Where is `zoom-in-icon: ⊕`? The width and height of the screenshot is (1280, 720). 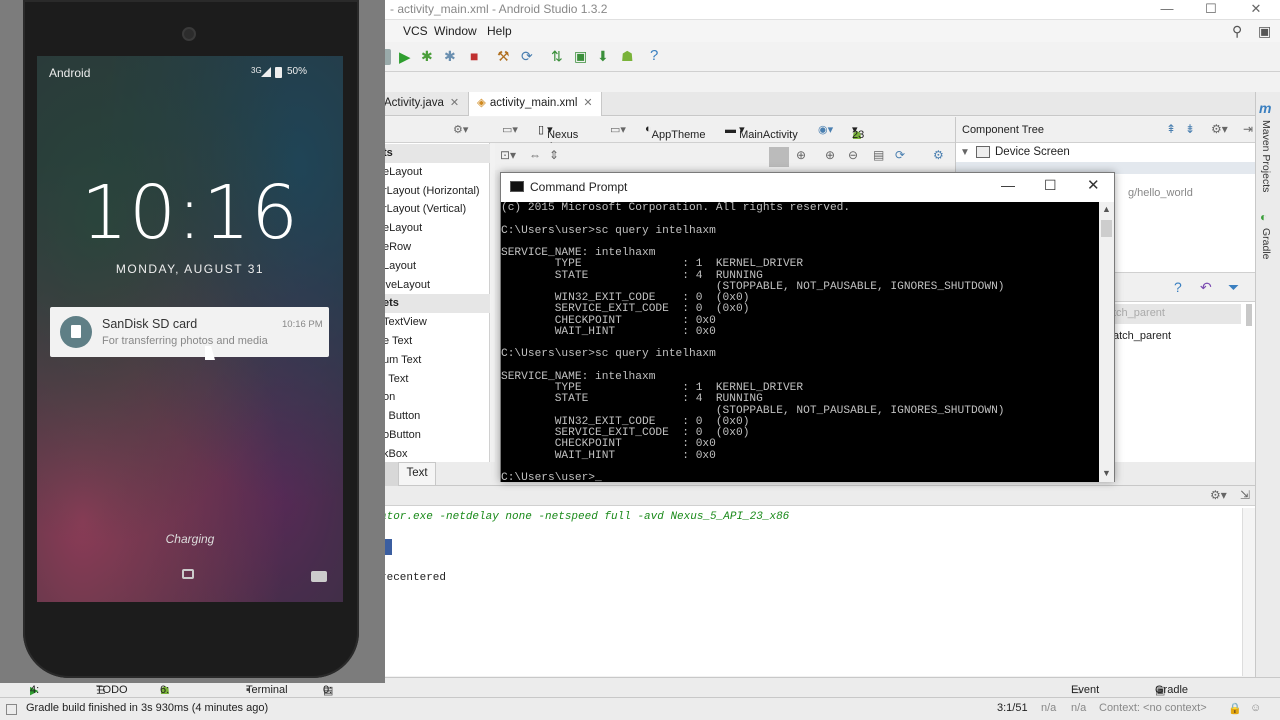
zoom-in-icon: ⊕ is located at coordinates (830, 155).